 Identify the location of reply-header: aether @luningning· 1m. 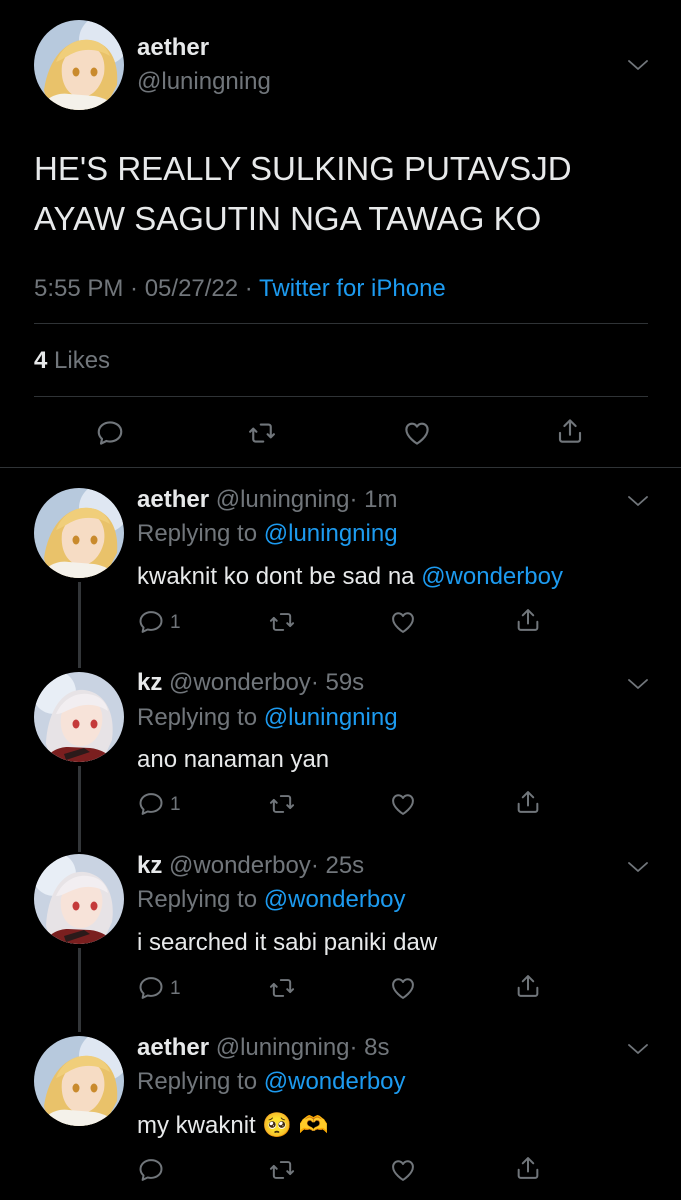
(267, 500).